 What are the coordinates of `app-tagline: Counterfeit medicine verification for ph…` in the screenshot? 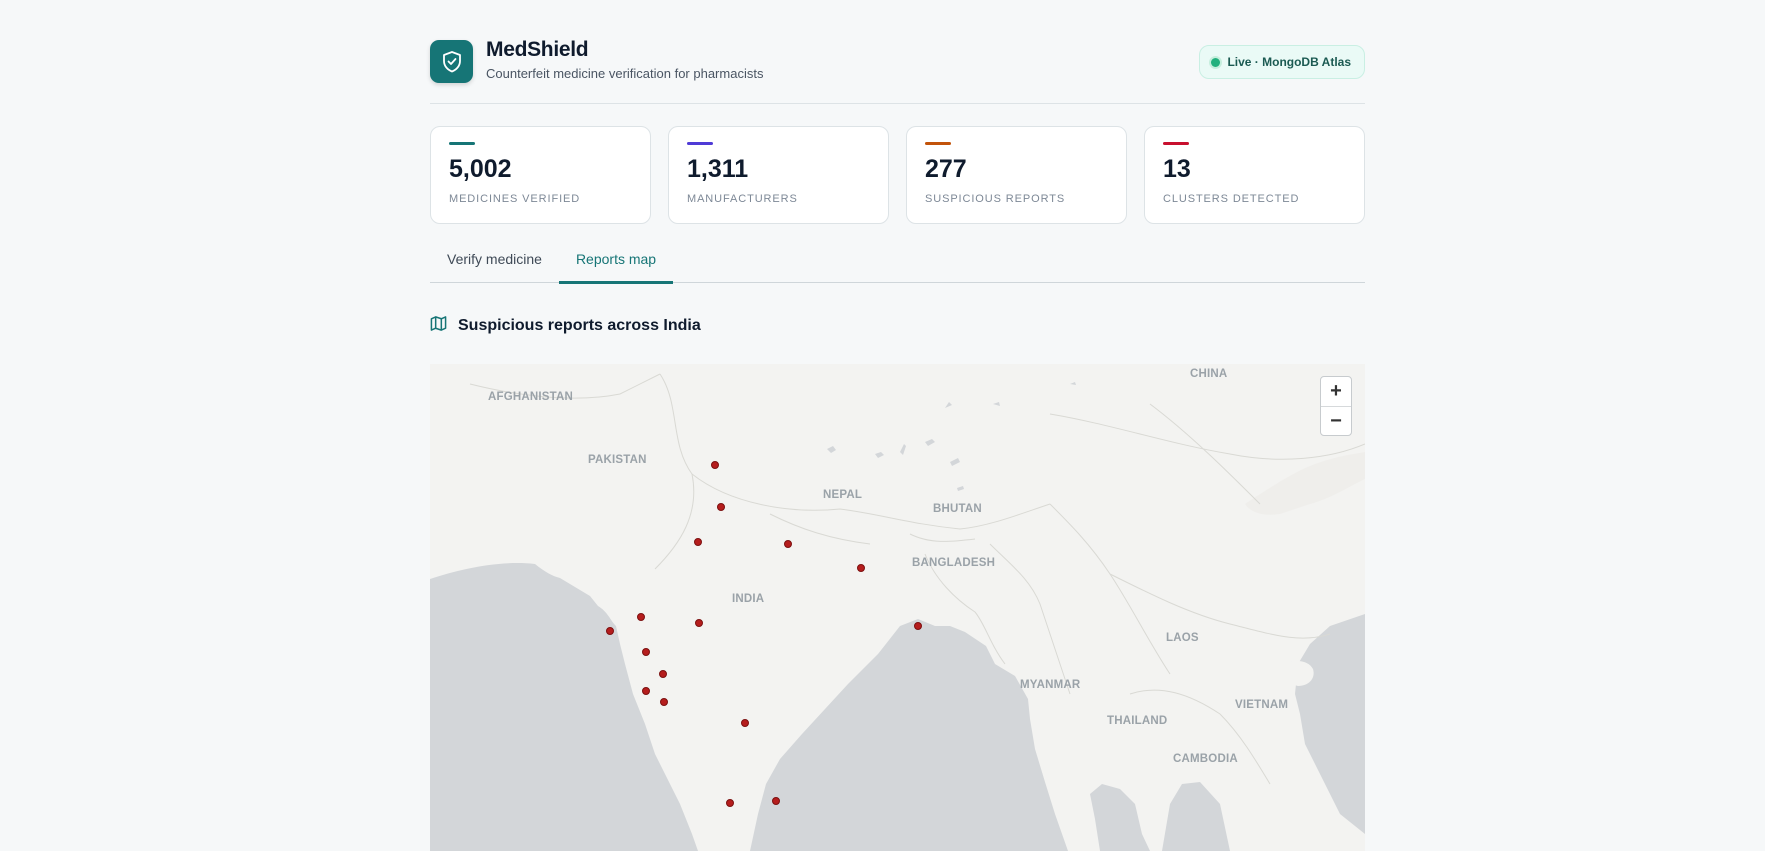 It's located at (625, 73).